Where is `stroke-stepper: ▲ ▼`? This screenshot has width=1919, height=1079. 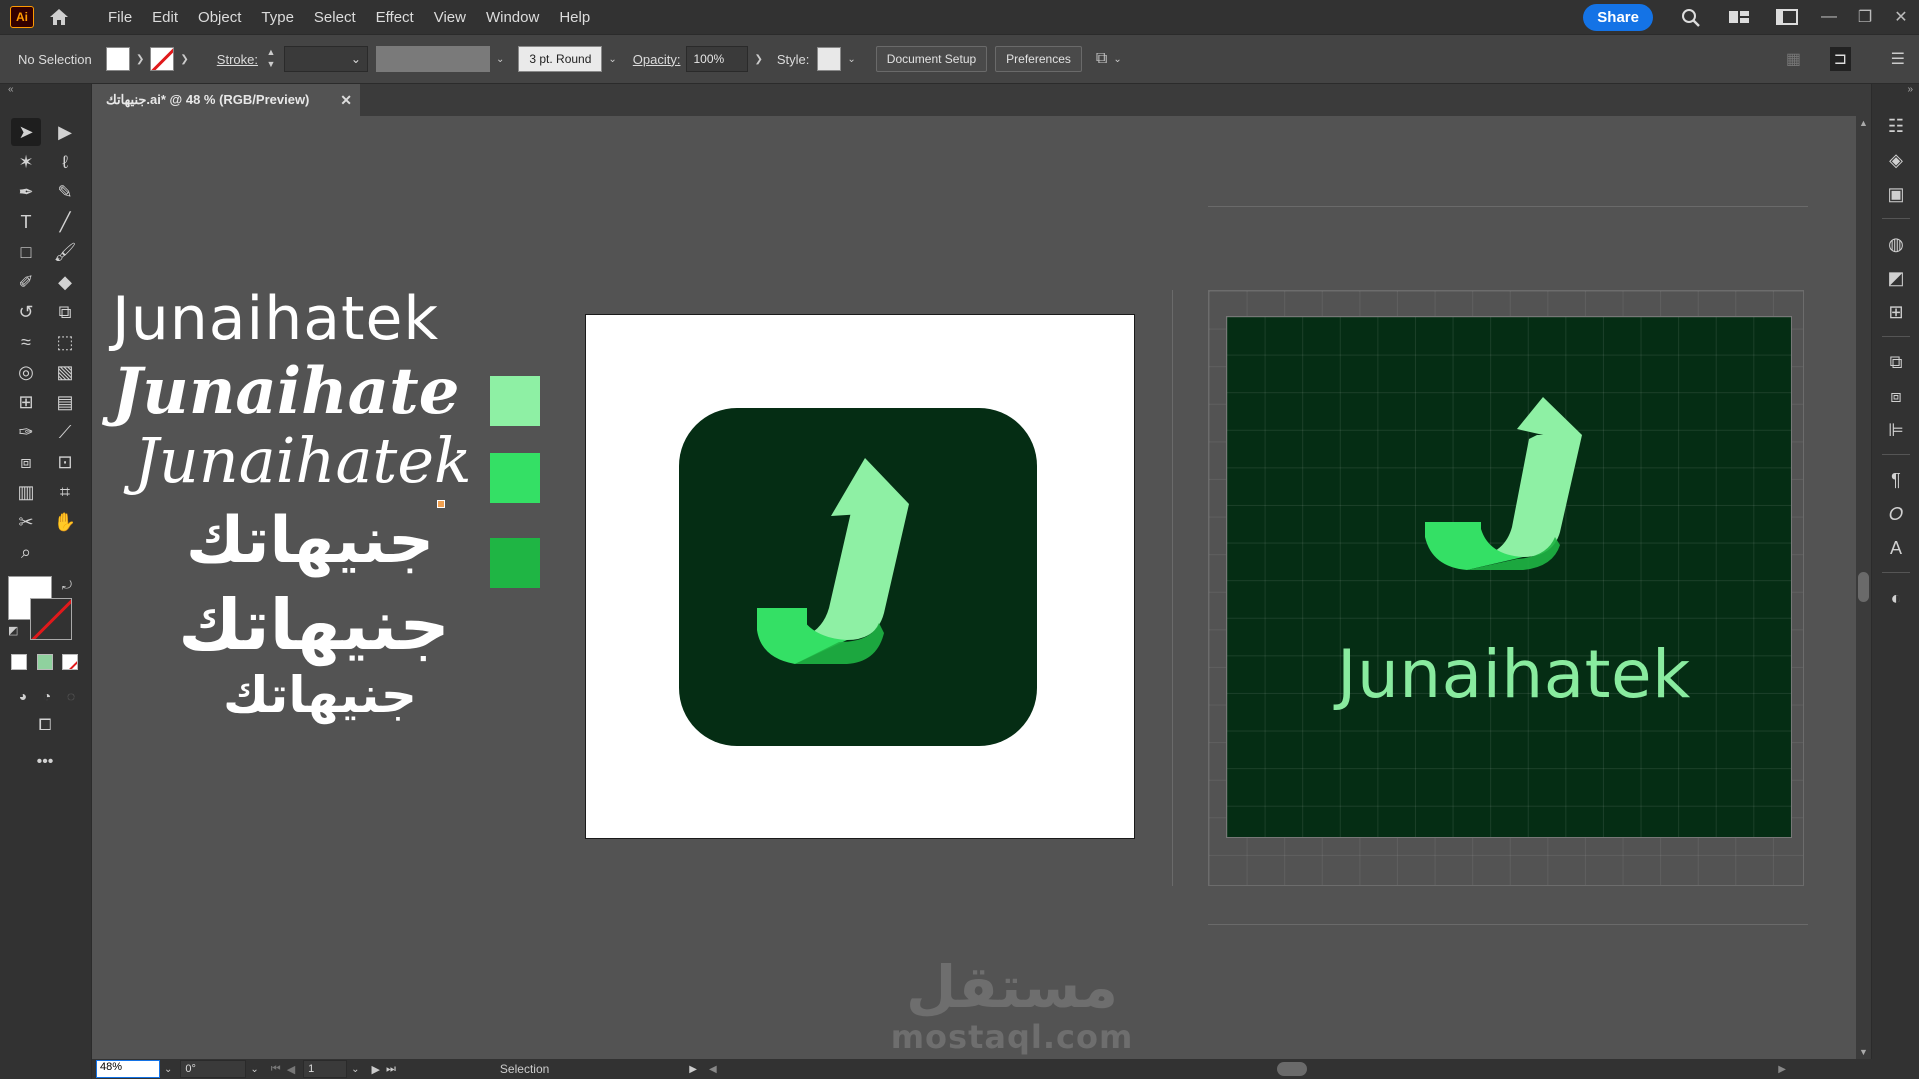
stroke-stepper: ▲ ▼ is located at coordinates (271, 59).